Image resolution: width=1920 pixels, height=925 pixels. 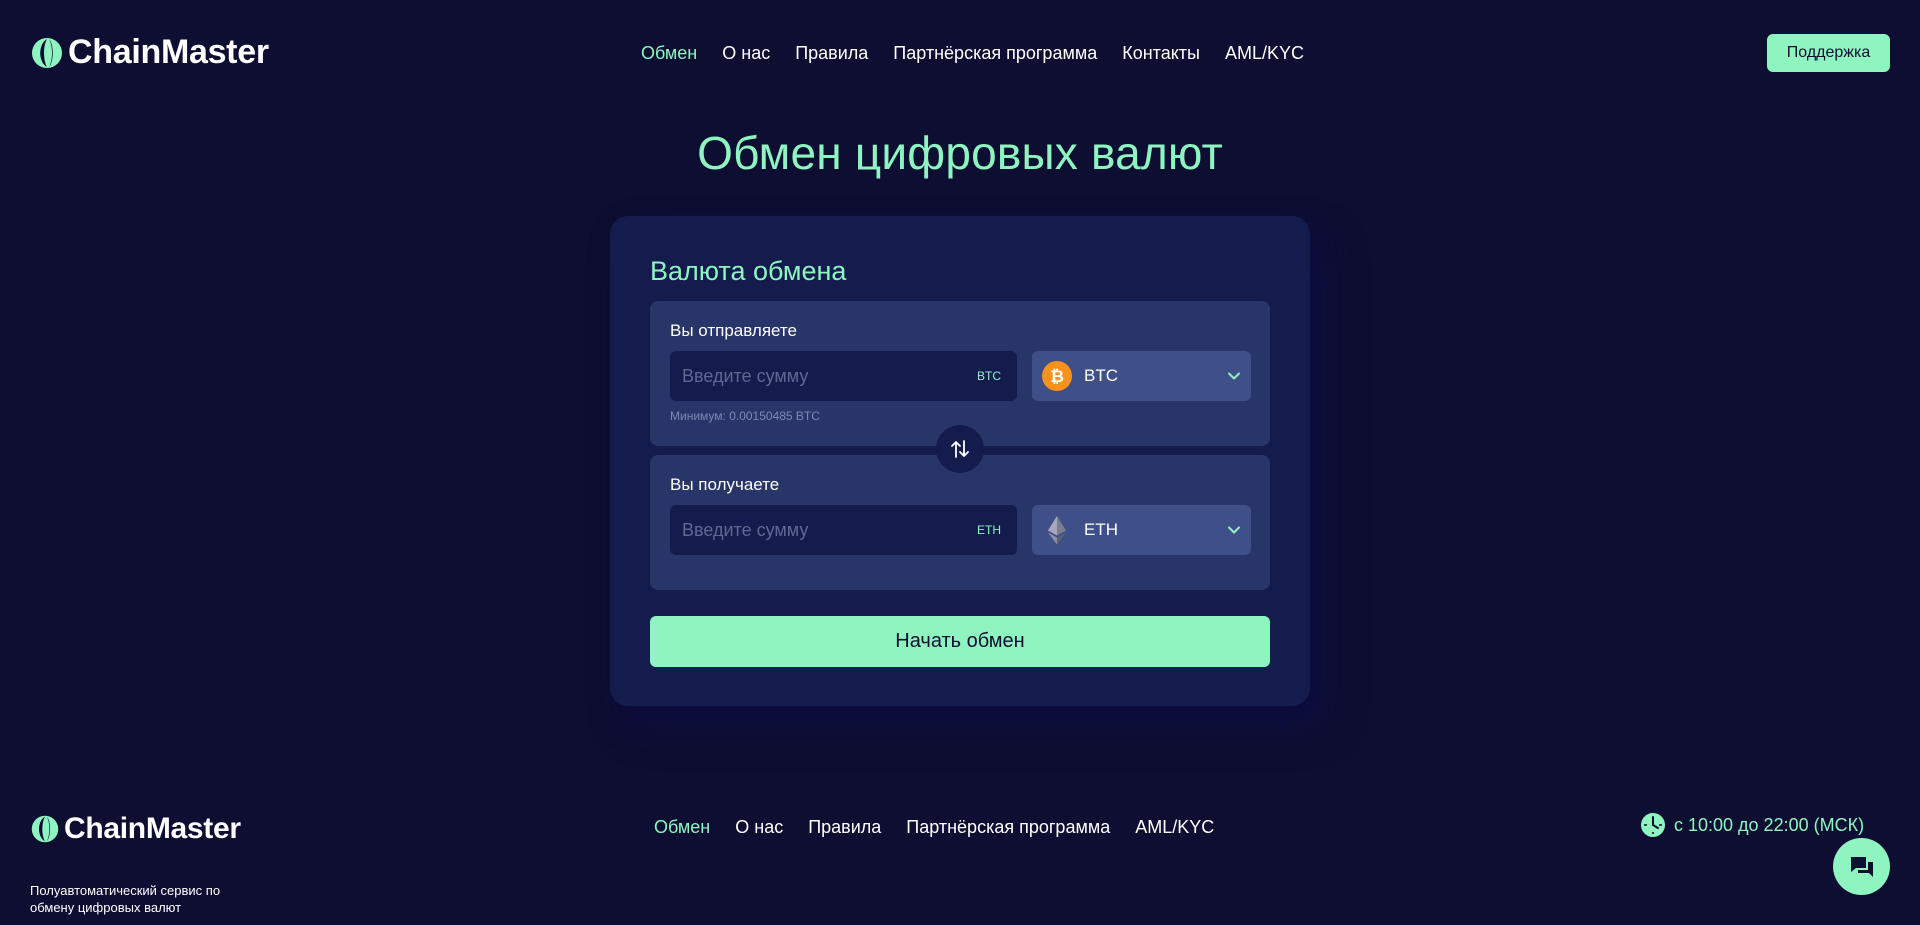 What do you see at coordinates (960, 641) in the screenshot?
I see `start-exchange-button: Начать обмен` at bounding box center [960, 641].